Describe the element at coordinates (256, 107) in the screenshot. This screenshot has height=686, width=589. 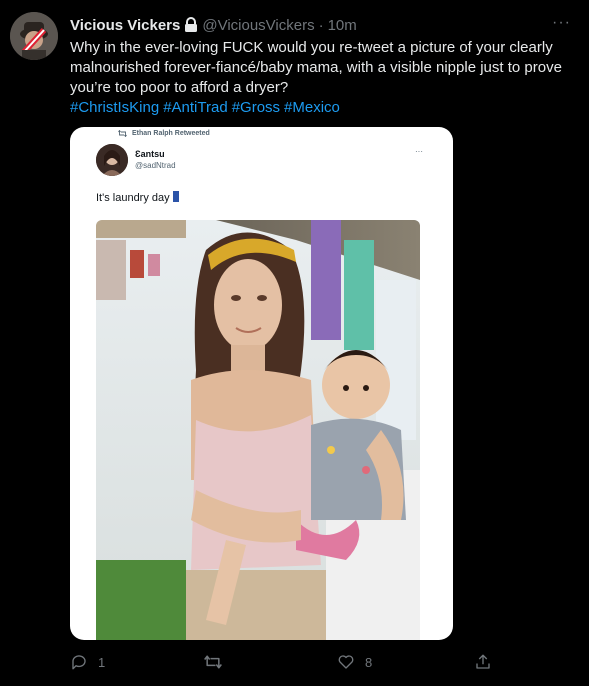
I see `hashtag-link: #Gross` at that location.